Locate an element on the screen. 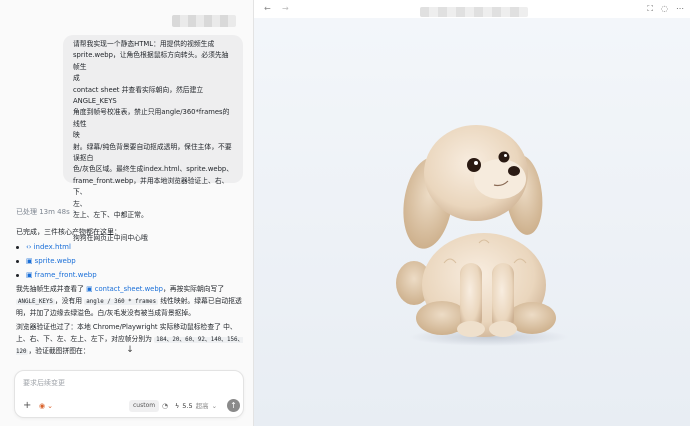 The width and height of the screenshot is (690, 426). file-link-sprite: ▣ sprite.webp is located at coordinates (51, 261).